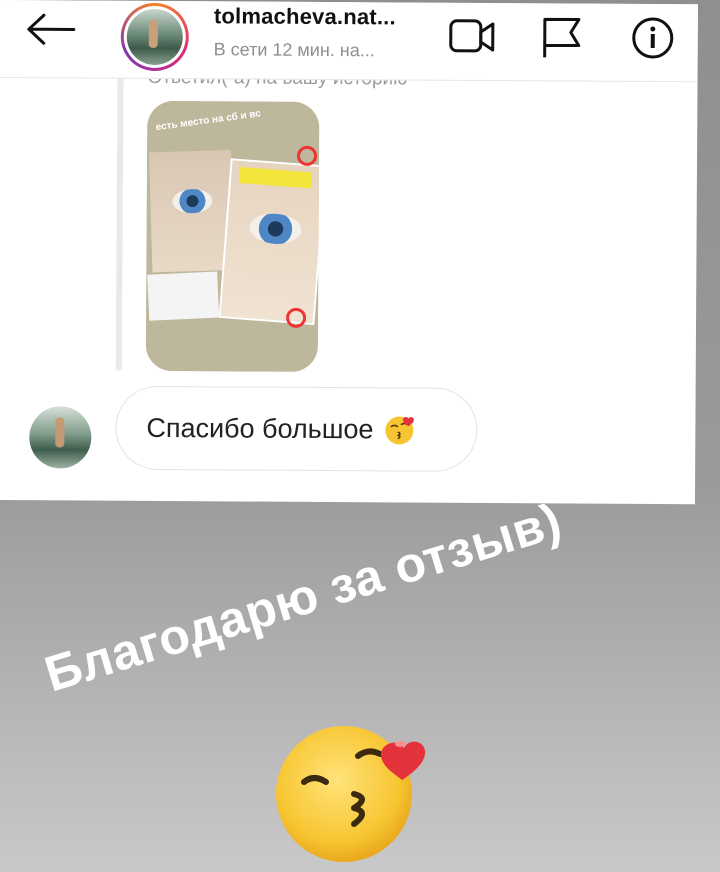 This screenshot has height=872, width=720. Describe the element at coordinates (275, 177) in the screenshot. I see `yellow-label` at that location.